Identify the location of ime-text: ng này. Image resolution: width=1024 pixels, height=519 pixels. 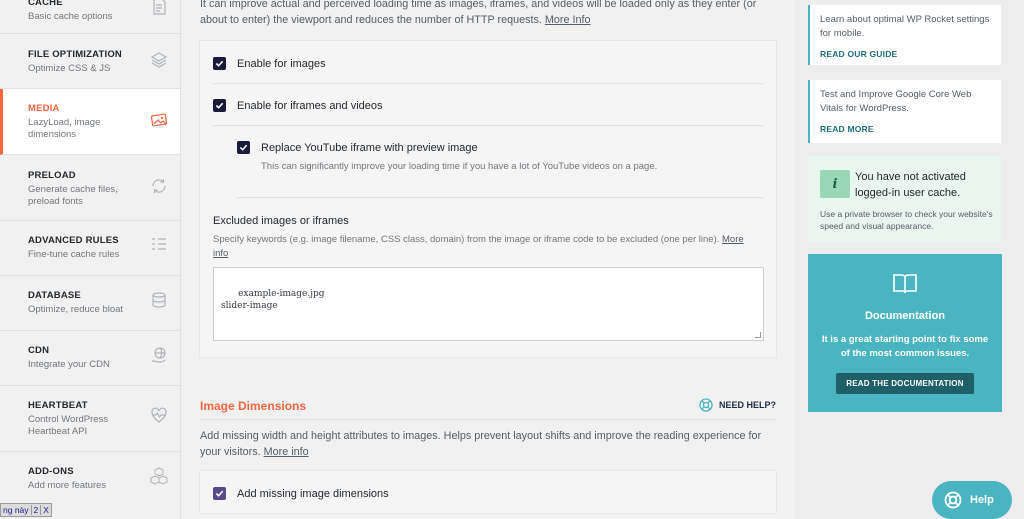
(16, 510).